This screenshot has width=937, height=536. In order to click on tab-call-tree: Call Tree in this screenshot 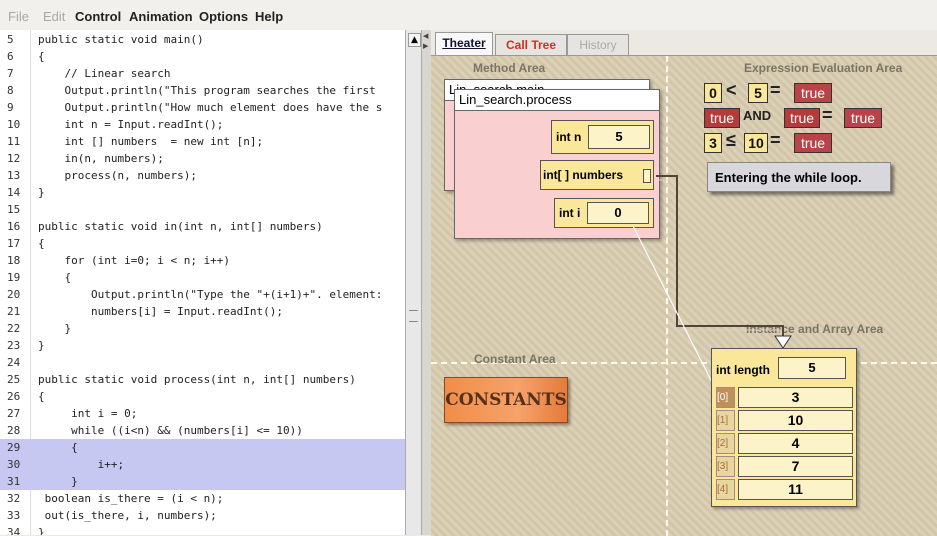, I will do `click(531, 44)`.